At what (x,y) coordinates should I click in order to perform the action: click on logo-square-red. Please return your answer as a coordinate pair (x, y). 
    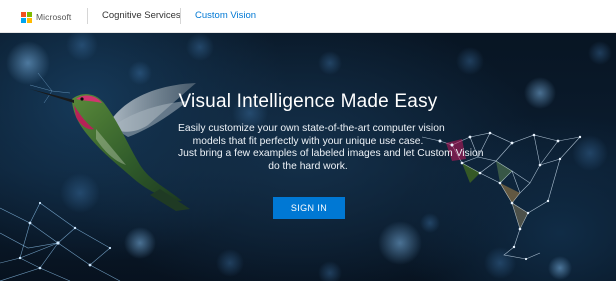
    Looking at the image, I should click on (23, 14).